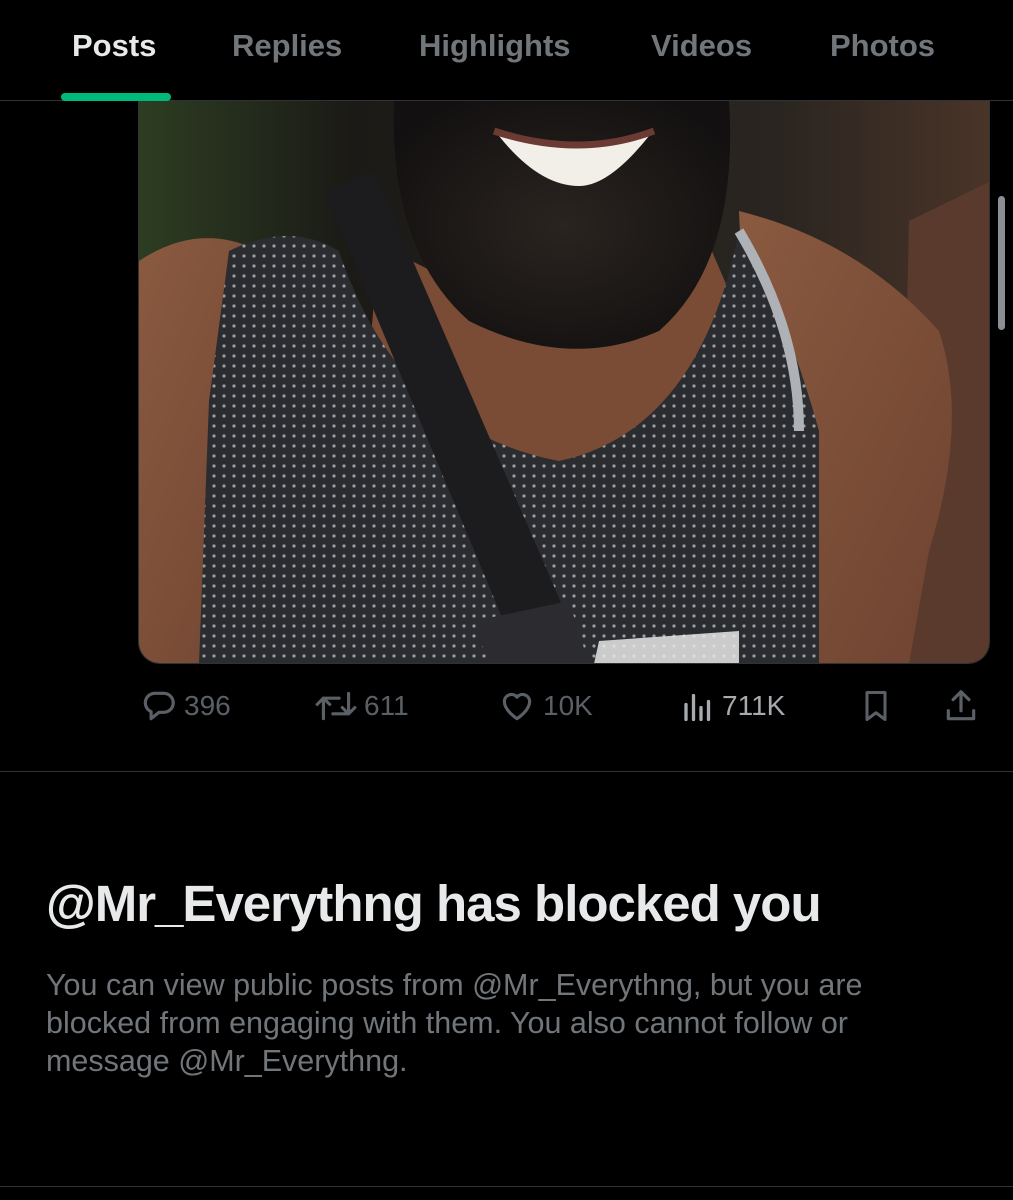 The height and width of the screenshot is (1200, 1013). Describe the element at coordinates (336, 706) in the screenshot. I see `repost-icon` at that location.